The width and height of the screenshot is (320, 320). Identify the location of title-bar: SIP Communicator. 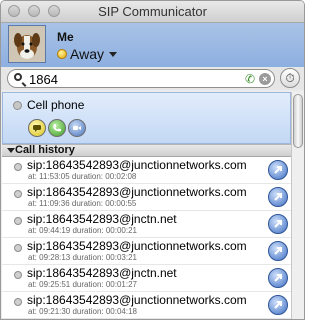
(152, 12).